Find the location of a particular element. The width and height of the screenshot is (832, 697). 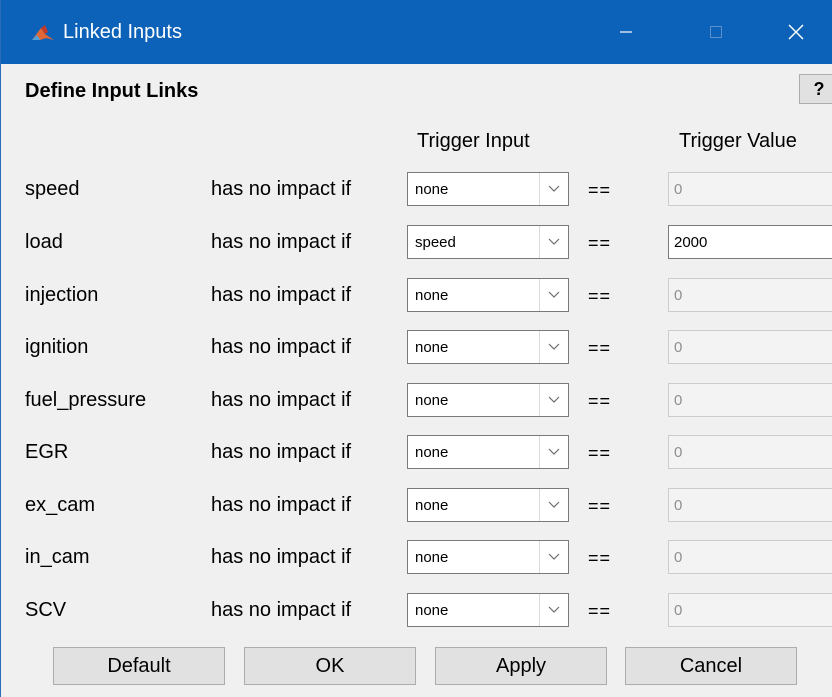

help-button: ? is located at coordinates (815, 89).